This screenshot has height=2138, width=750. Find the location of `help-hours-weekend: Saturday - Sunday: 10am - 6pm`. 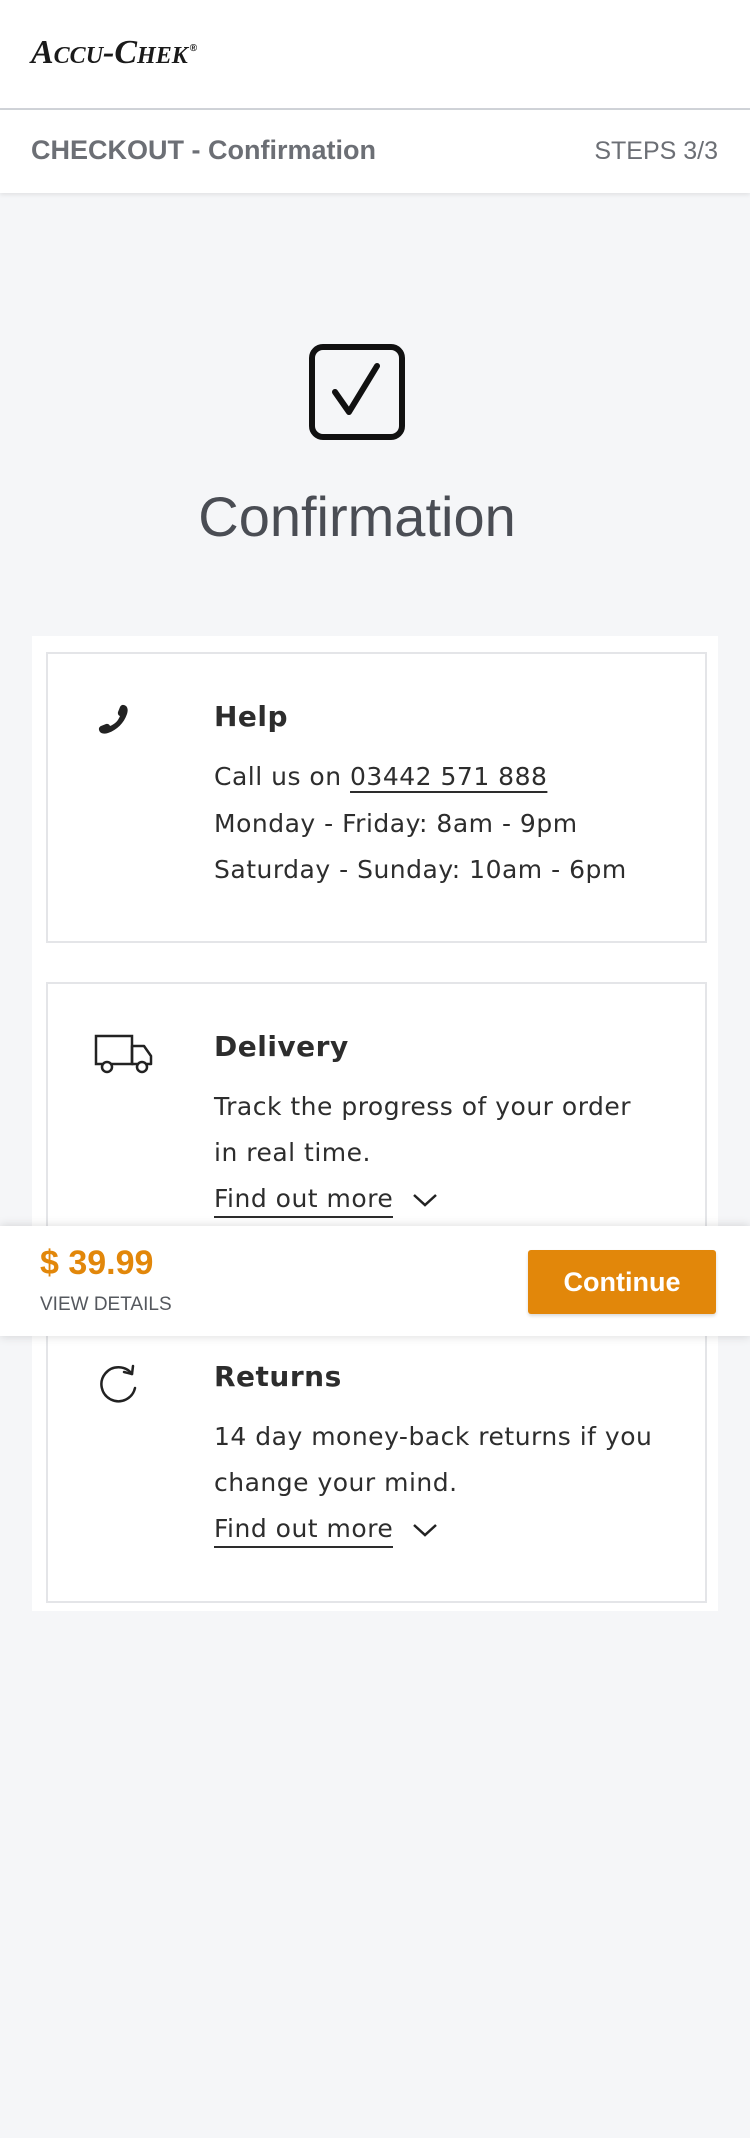

help-hours-weekend: Saturday - Sunday: 10am - 6pm is located at coordinates (420, 869).